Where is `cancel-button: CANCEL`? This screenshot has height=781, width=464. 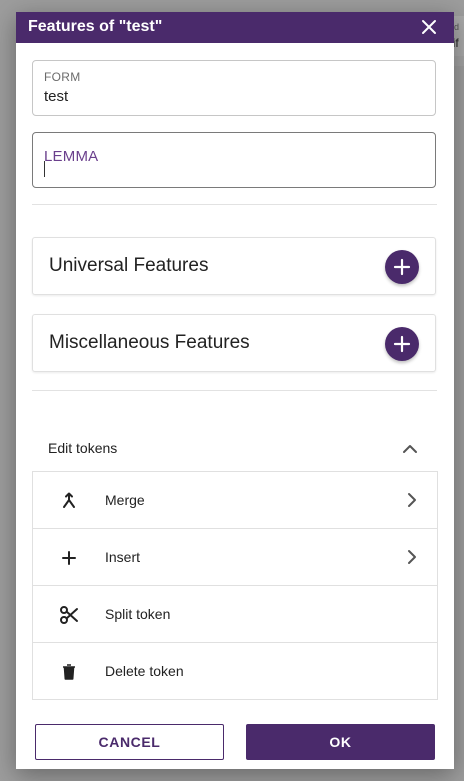 cancel-button: CANCEL is located at coordinates (129, 742).